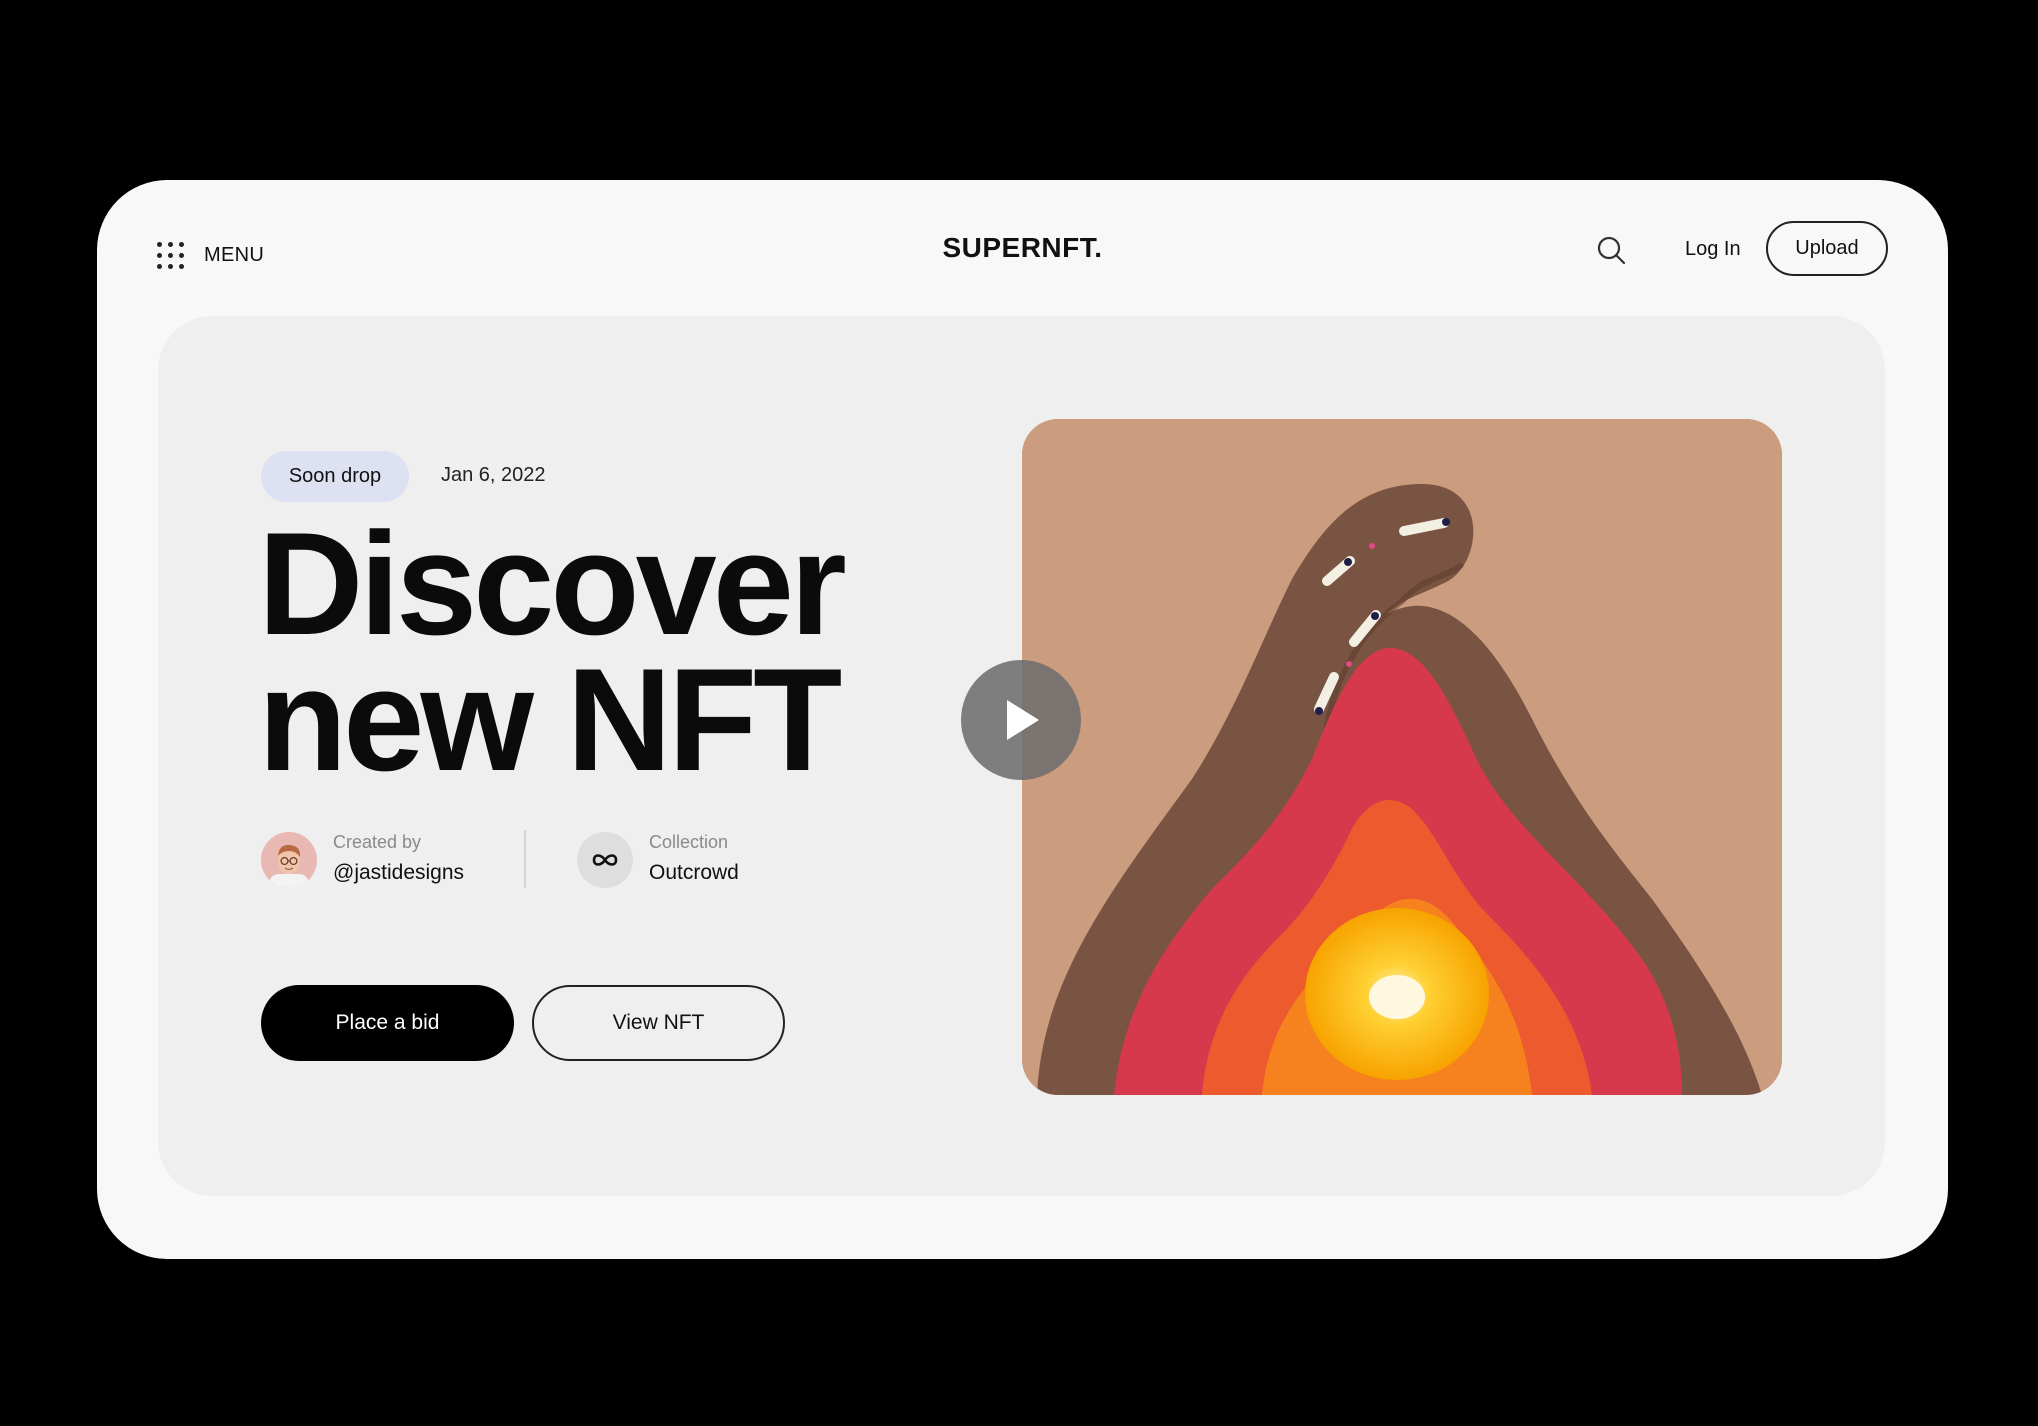  I want to click on search-icon, so click(1612, 251).